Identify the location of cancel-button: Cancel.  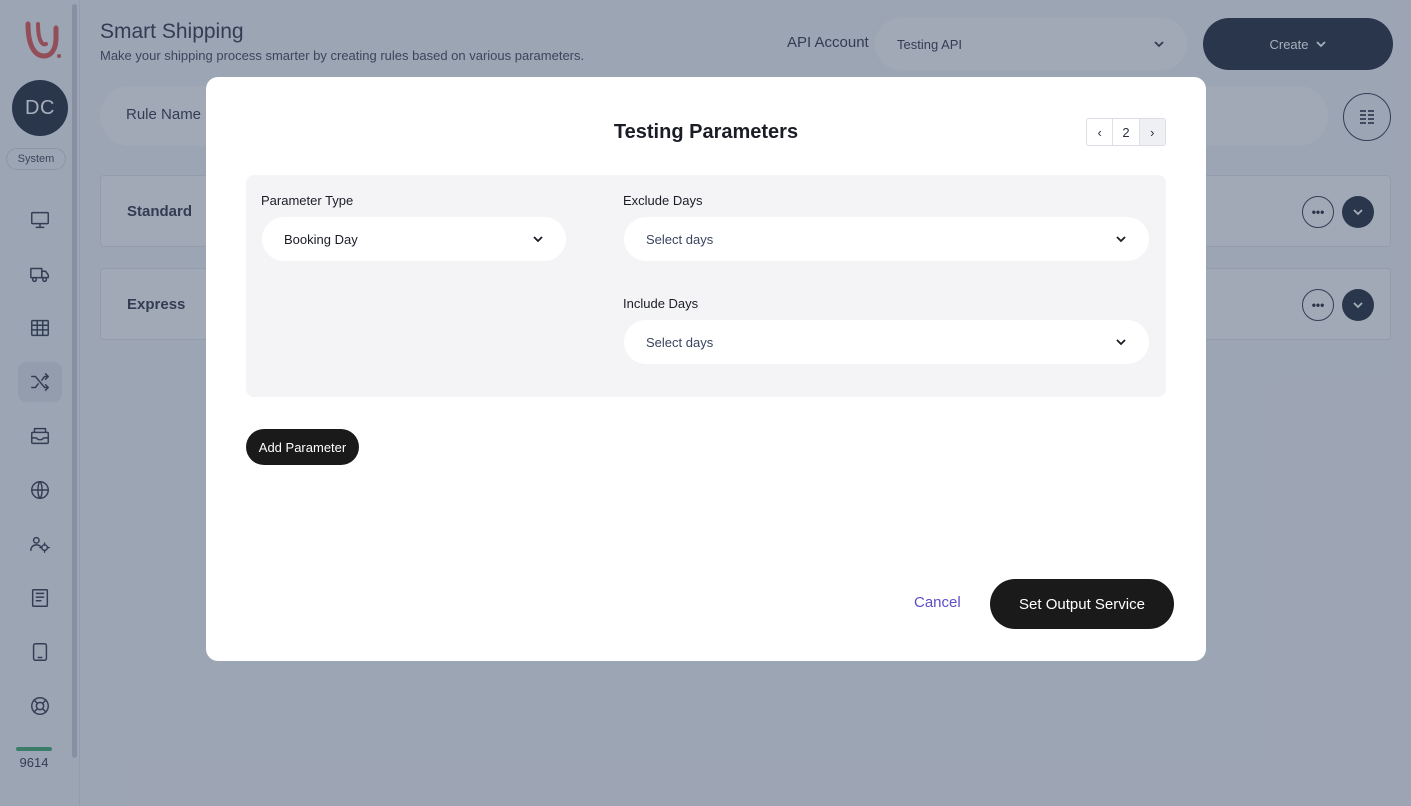
(937, 602).